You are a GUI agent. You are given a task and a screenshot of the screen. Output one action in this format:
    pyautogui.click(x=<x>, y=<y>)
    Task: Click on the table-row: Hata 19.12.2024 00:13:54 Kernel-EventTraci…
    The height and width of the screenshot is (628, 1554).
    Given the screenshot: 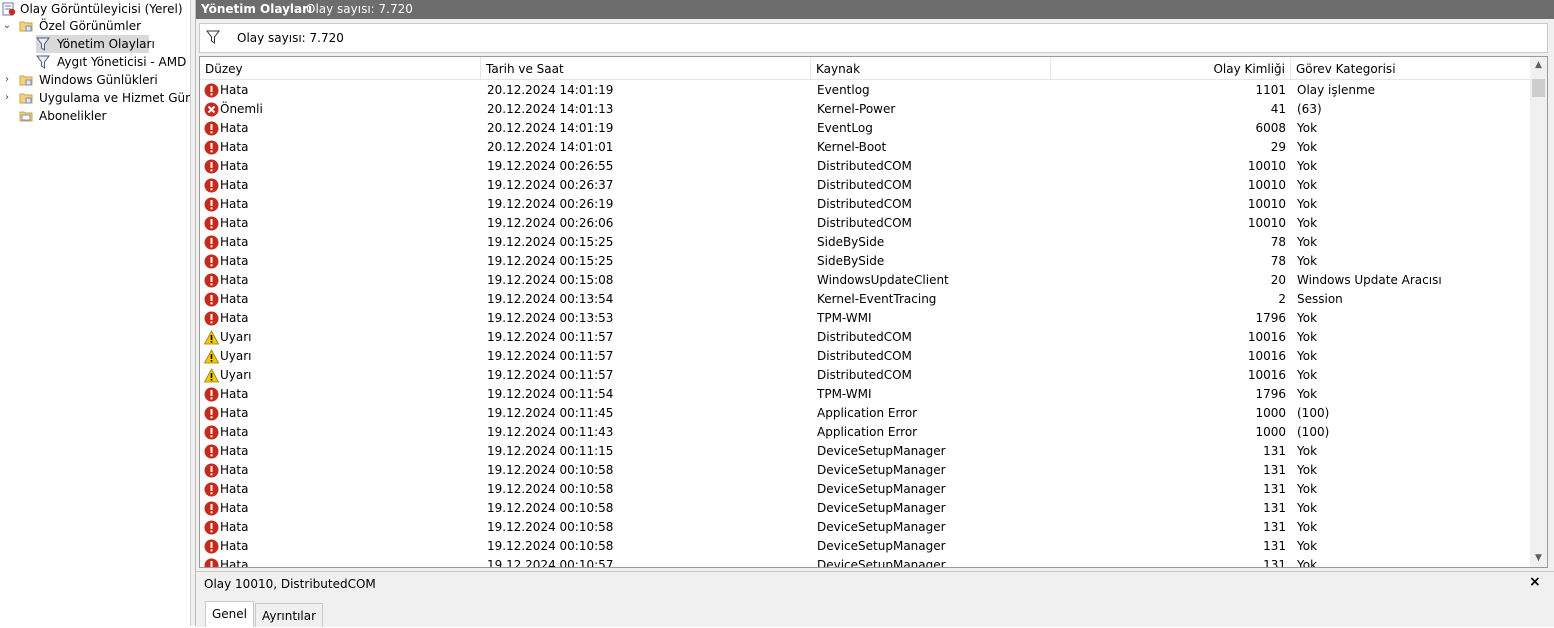 What is the action you would take?
    pyautogui.click(x=865, y=299)
    